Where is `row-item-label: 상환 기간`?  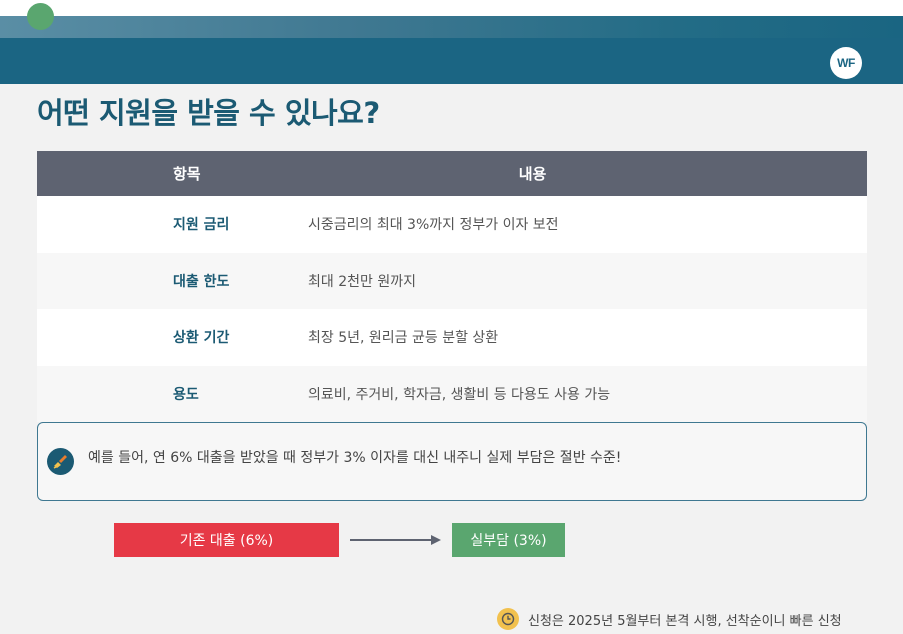 row-item-label: 상환 기간 is located at coordinates (201, 338).